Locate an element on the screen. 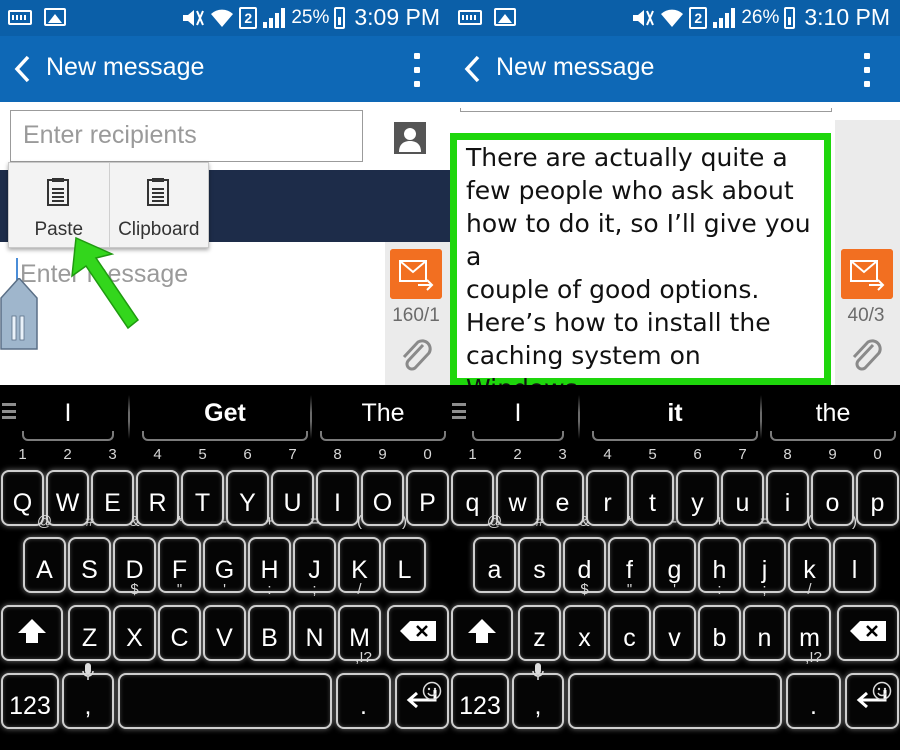 This screenshot has height=750, width=900. letter-key: :b is located at coordinates (719, 621).